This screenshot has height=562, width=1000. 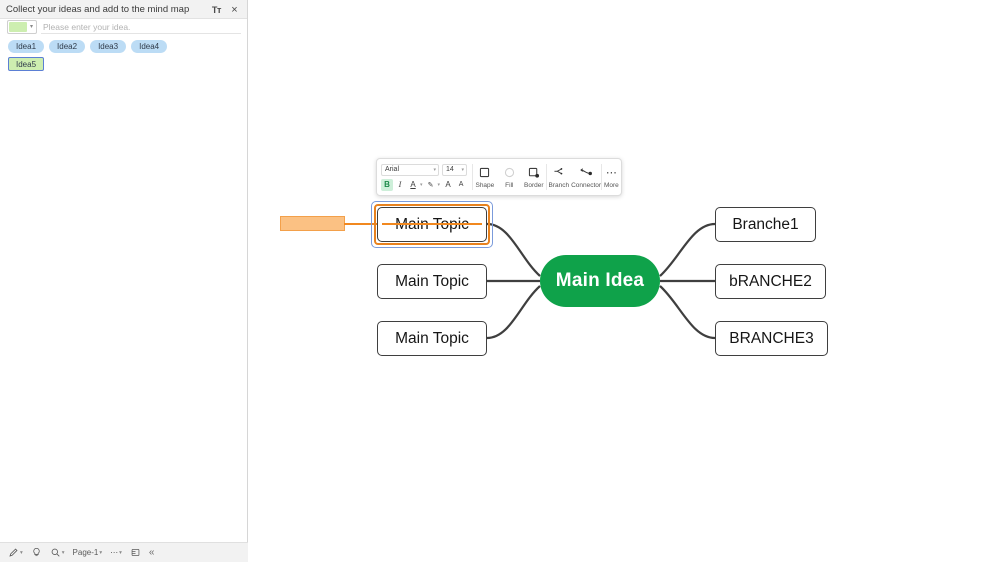 I want to click on mindmap-node-main-idea: Main Idea, so click(x=600, y=281).